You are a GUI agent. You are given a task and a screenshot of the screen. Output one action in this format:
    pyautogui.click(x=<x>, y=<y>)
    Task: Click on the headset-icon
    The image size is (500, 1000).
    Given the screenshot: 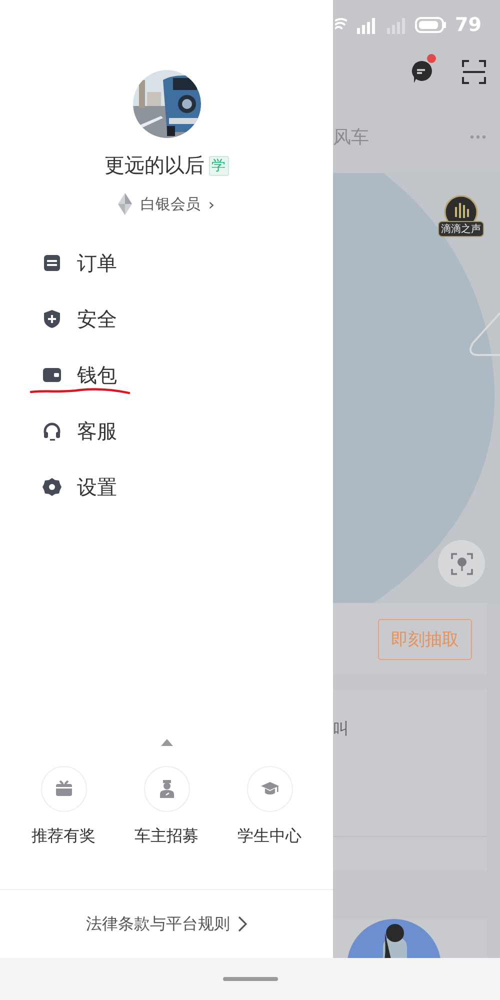 What is the action you would take?
    pyautogui.click(x=52, y=431)
    